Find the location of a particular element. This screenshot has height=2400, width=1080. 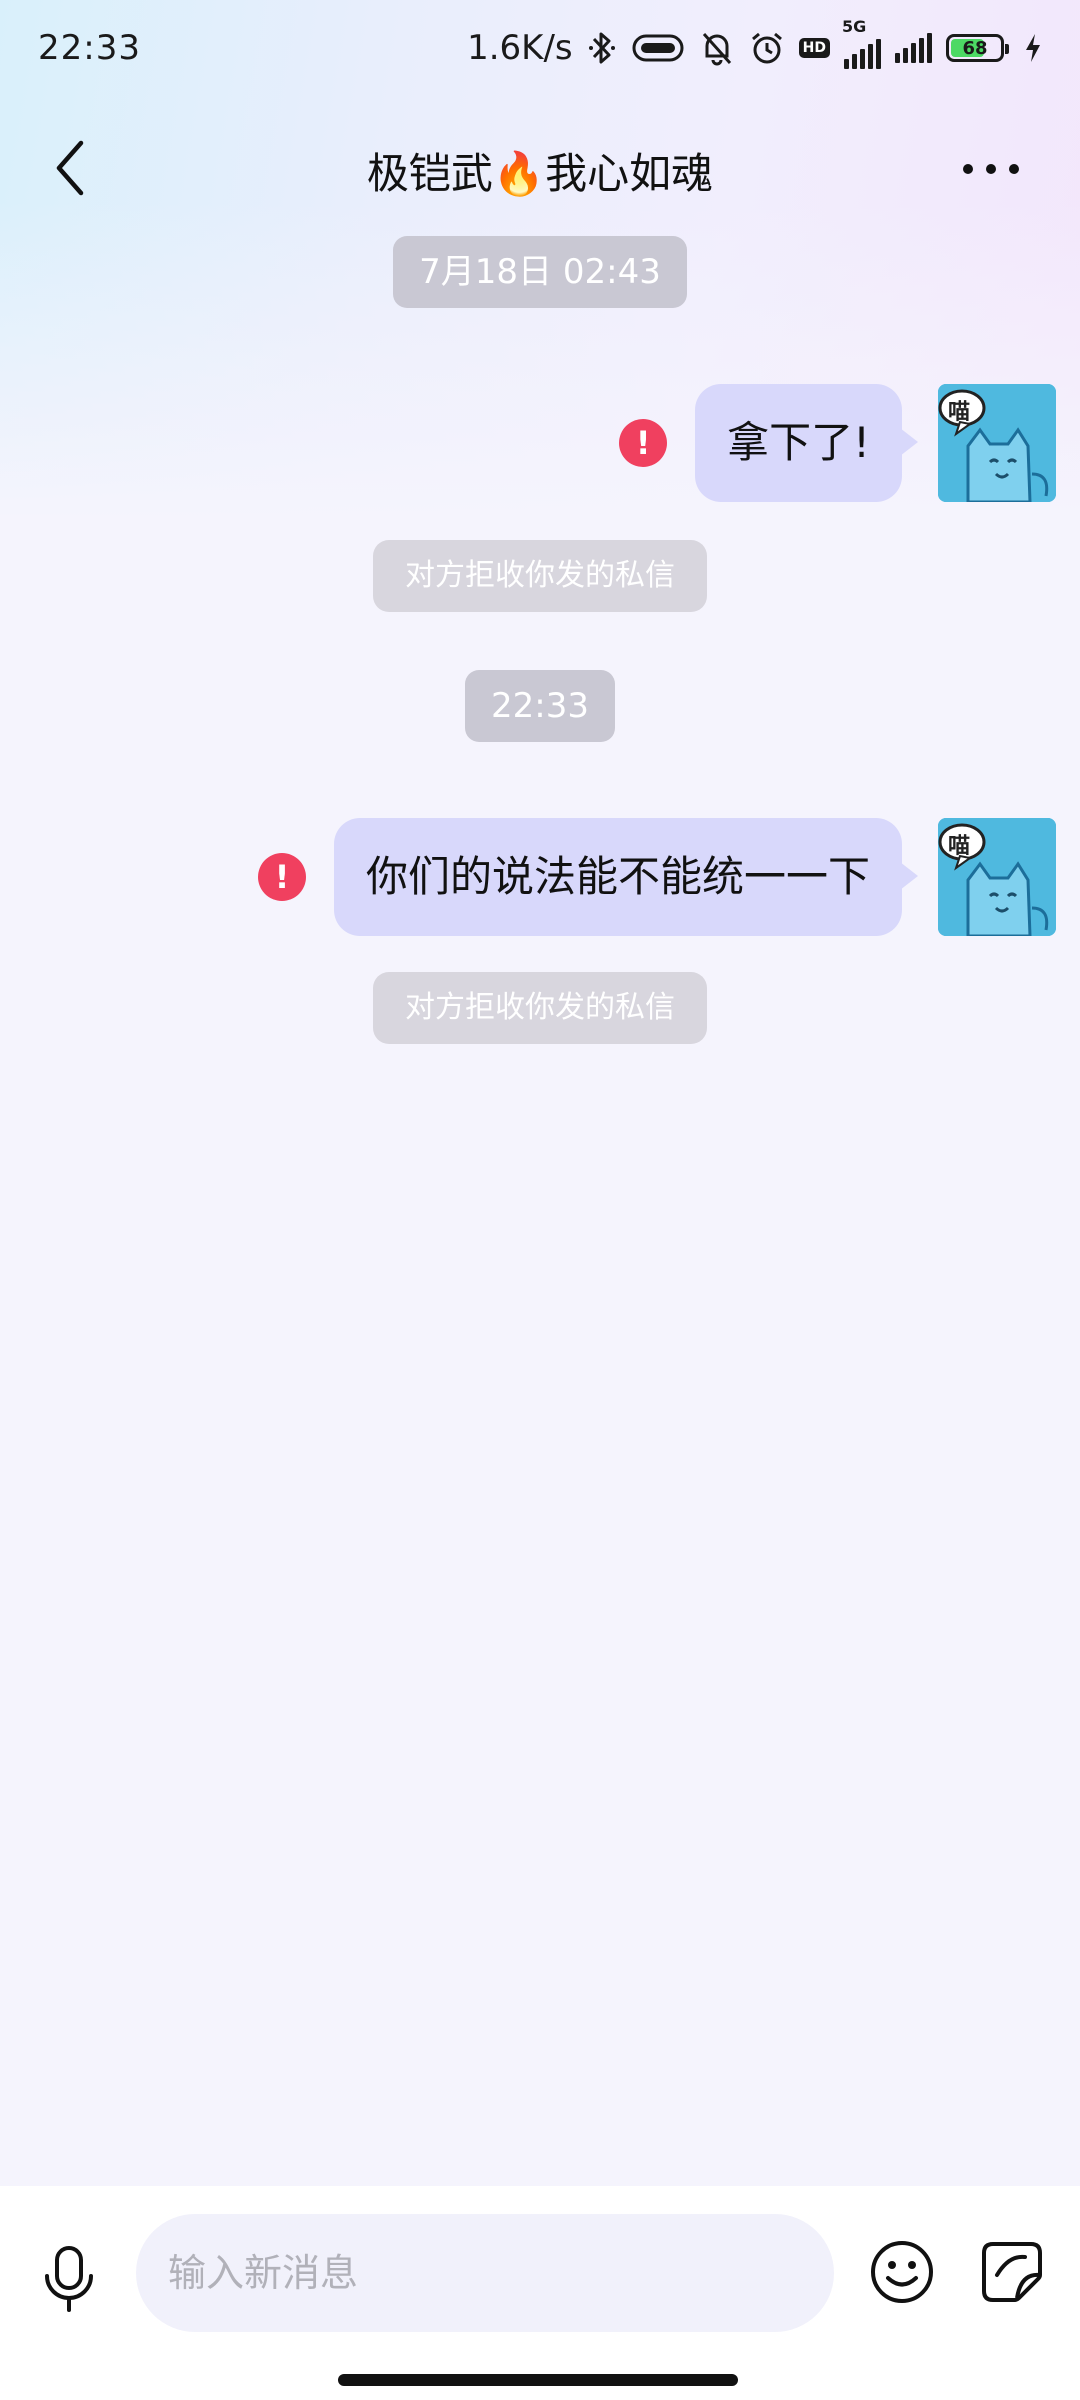

timestamp-chip: 7月18日 02:43 is located at coordinates (540, 272).